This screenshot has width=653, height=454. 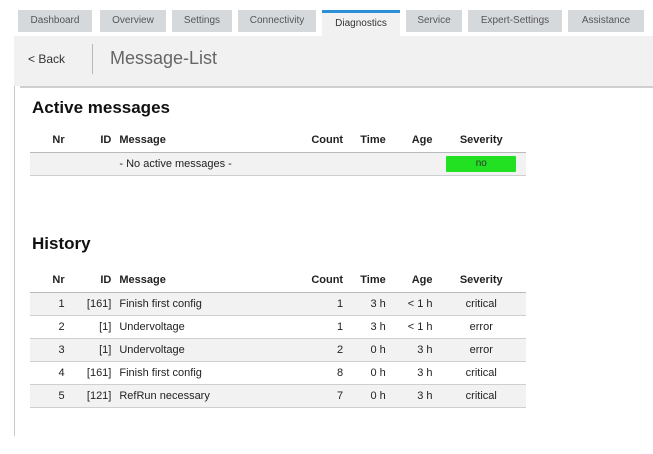 What do you see at coordinates (55, 21) in the screenshot?
I see `tab-dashboard: Dashboard` at bounding box center [55, 21].